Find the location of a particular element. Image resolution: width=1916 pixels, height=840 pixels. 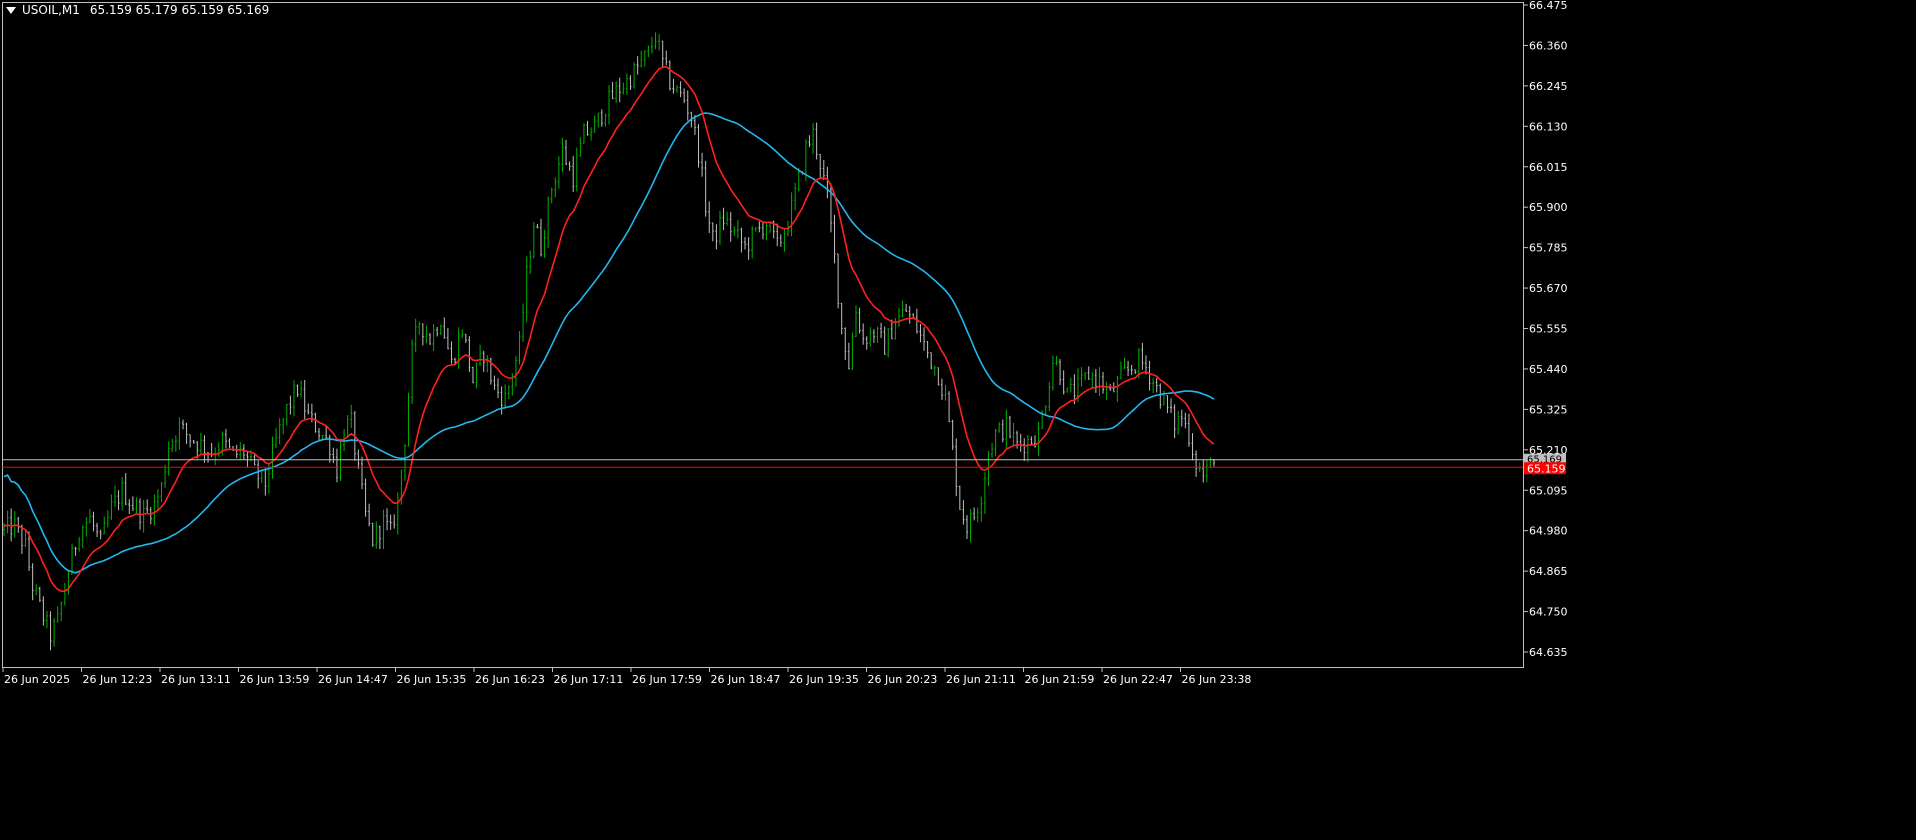

dropdown-triangle-icon is located at coordinates (11, 10).